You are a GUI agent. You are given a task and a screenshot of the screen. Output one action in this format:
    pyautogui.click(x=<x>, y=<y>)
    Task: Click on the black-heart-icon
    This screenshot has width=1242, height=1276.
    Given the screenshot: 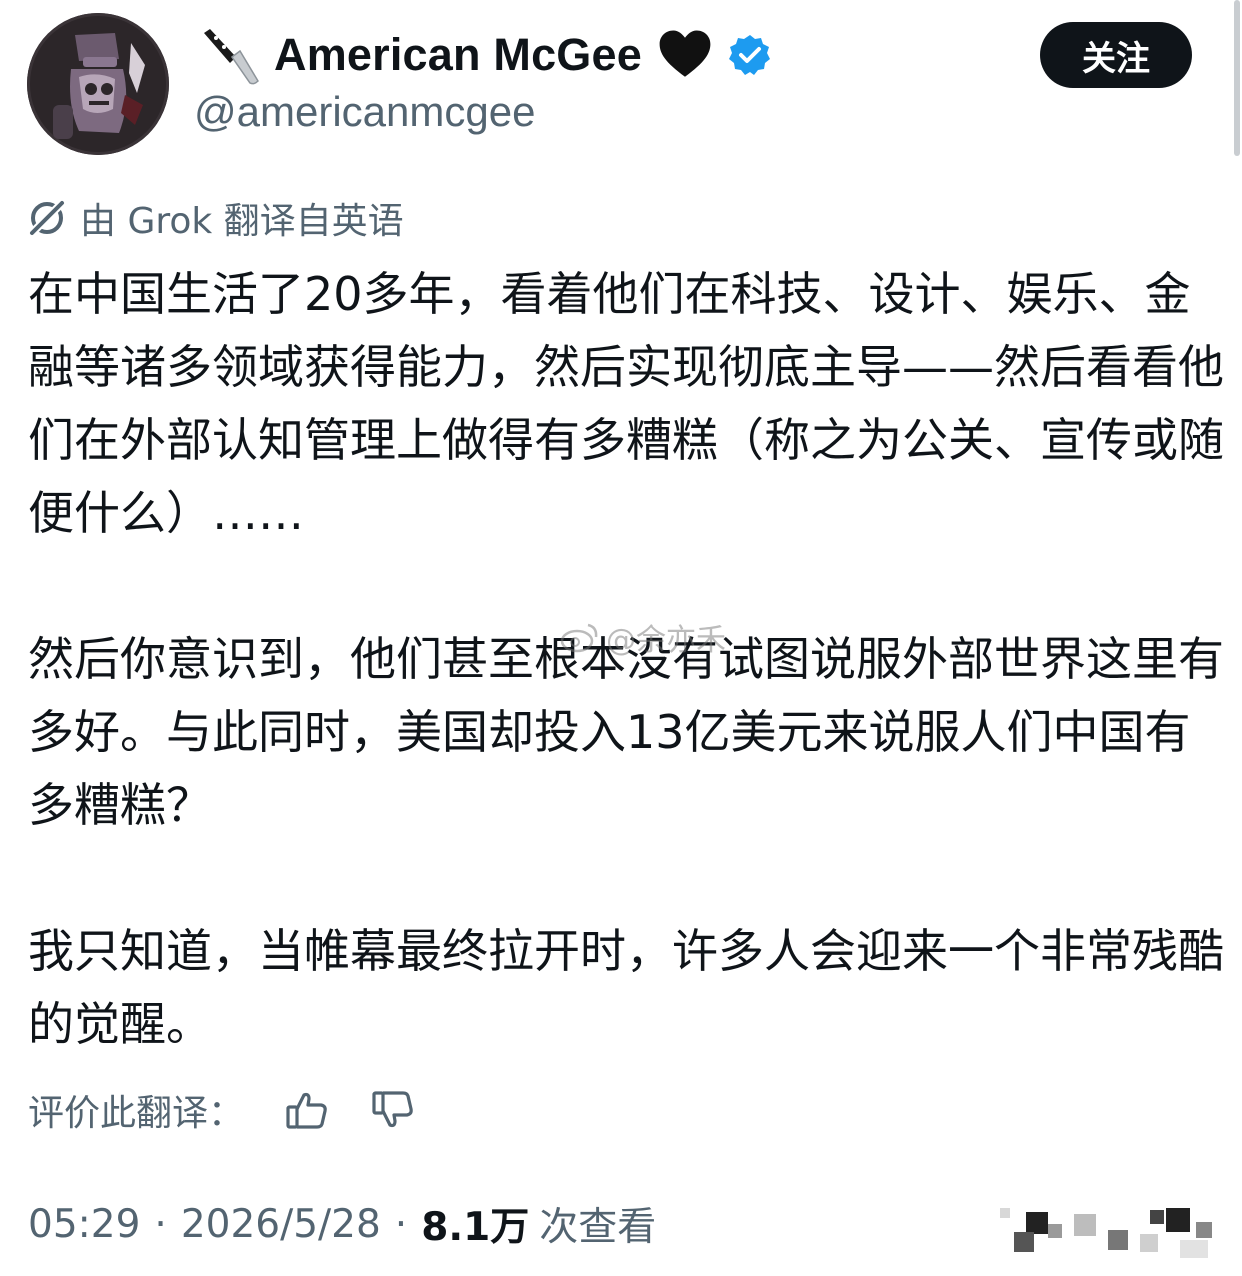 What is the action you would take?
    pyautogui.click(x=685, y=55)
    